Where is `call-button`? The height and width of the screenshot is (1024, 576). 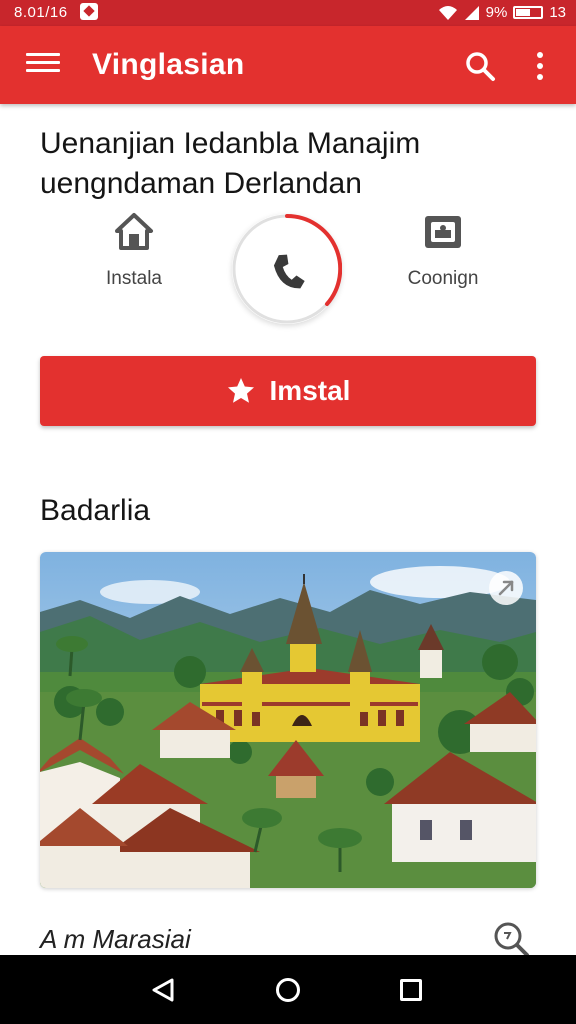
call-button is located at coordinates (287, 269).